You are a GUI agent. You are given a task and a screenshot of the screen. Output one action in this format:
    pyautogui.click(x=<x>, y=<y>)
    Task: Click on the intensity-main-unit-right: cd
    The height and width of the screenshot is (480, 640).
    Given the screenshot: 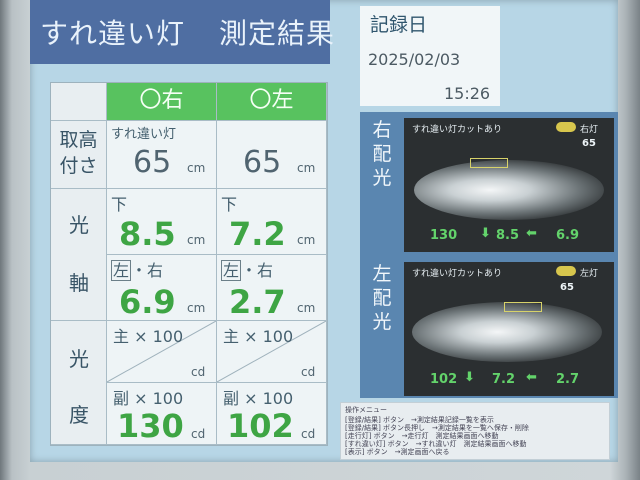 What is the action you would take?
    pyautogui.click(x=198, y=372)
    